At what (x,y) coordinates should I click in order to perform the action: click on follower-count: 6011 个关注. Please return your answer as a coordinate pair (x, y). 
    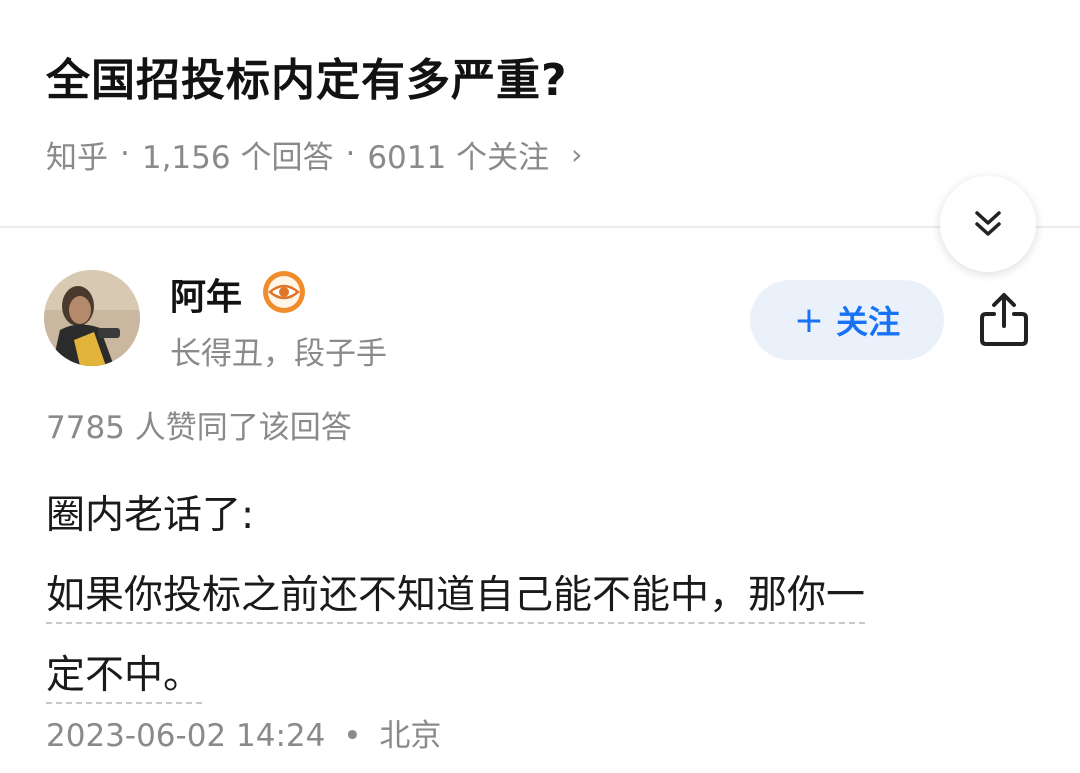
    Looking at the image, I should click on (458, 157).